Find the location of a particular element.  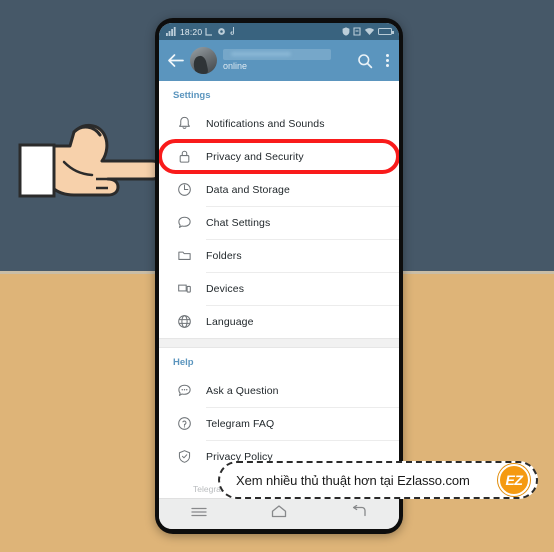

settings-row-chat-settings: Chat Settings is located at coordinates (279, 222).